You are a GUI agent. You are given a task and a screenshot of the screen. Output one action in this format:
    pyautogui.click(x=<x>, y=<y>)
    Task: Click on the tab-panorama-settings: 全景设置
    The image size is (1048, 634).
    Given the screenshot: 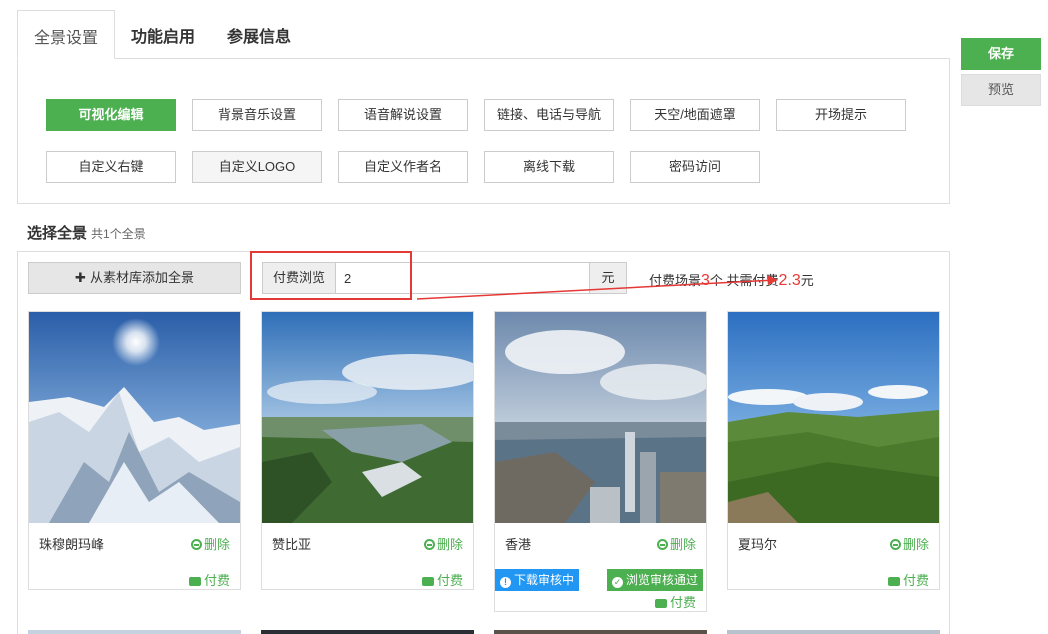 What is the action you would take?
    pyautogui.click(x=66, y=34)
    